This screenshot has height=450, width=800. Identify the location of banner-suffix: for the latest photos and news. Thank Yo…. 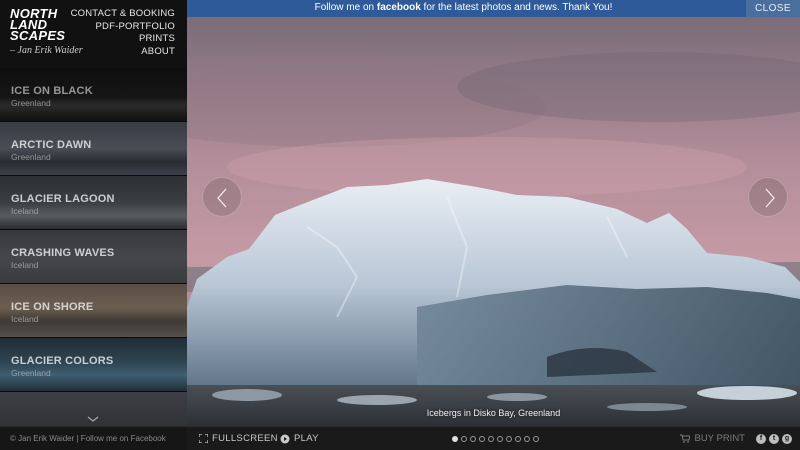
(516, 7).